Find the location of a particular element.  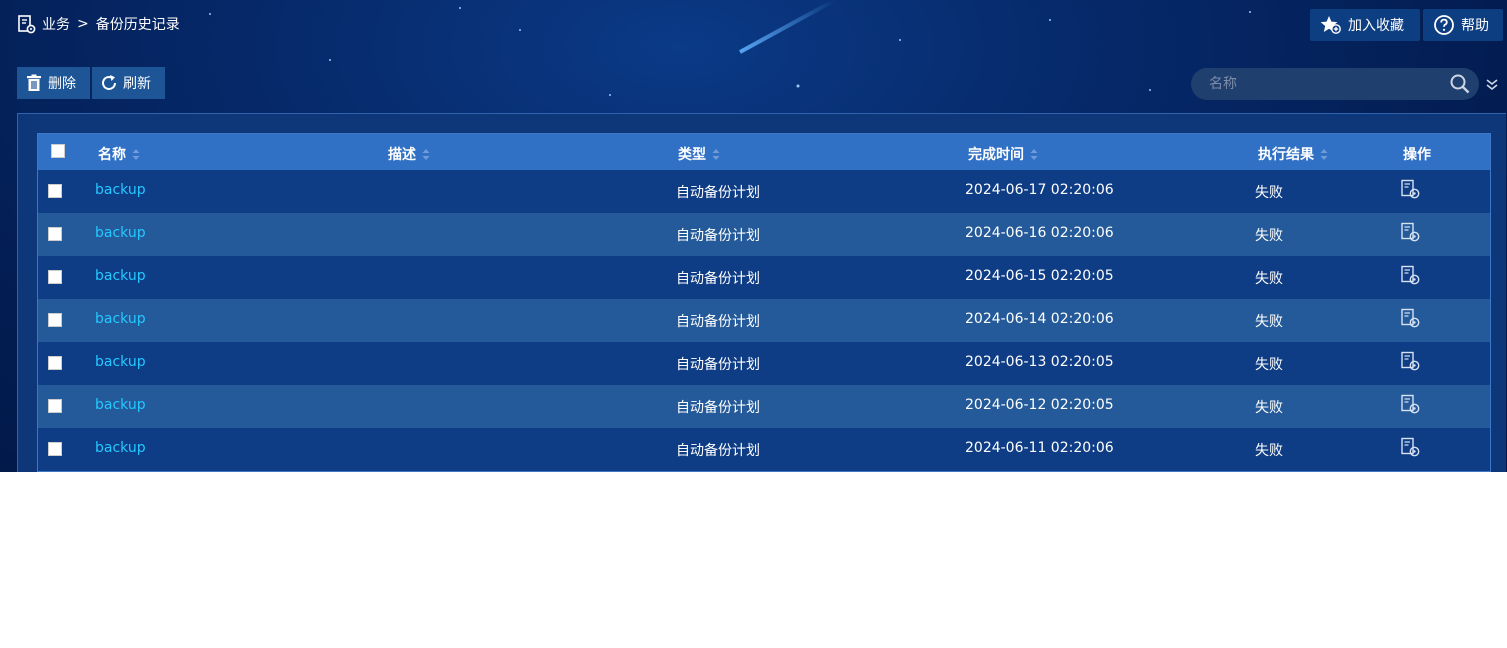

table-row: backup 自动备份计划 2024-06-14 02:20:06 失败 is located at coordinates (764, 320).